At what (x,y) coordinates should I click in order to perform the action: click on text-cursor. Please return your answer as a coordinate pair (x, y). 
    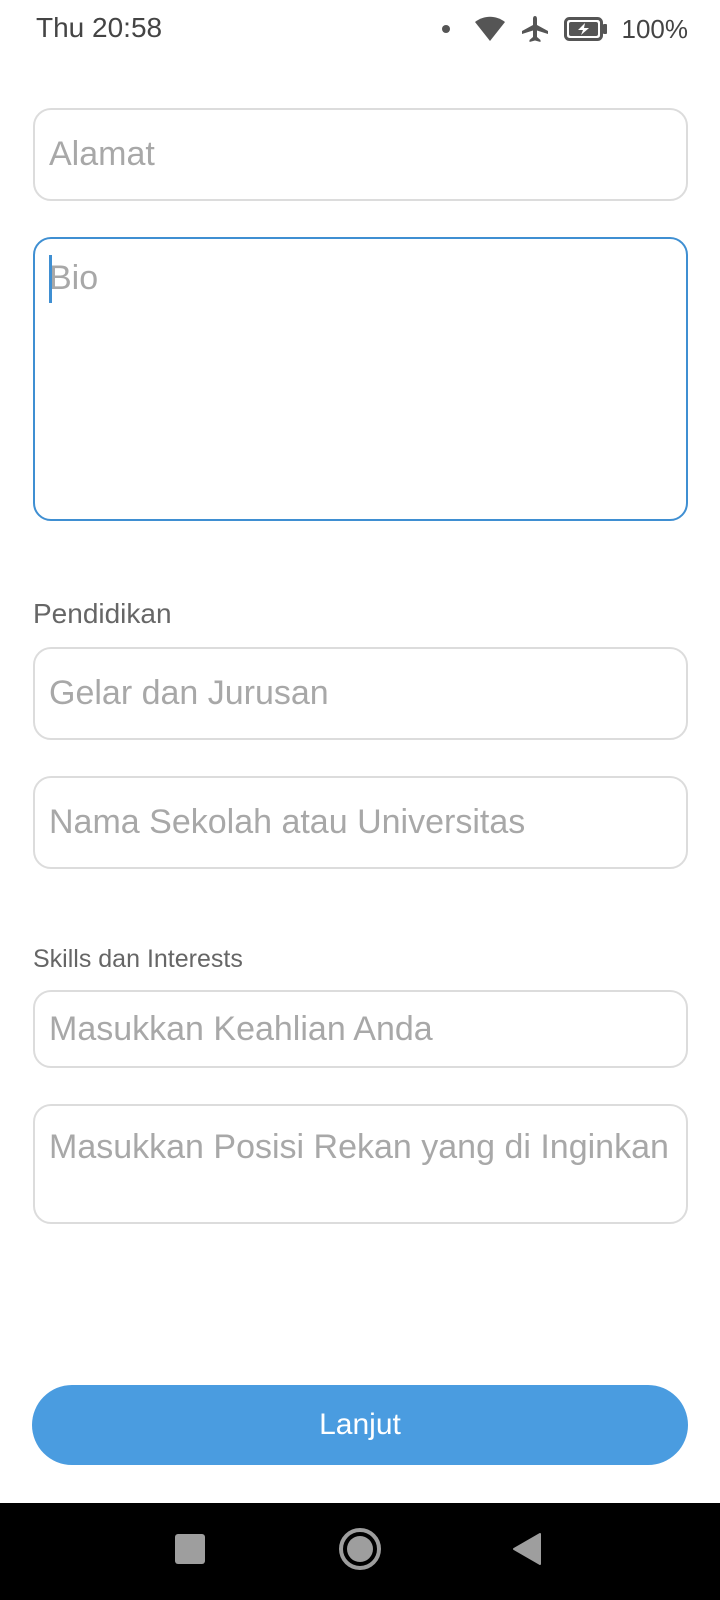
    Looking at the image, I should click on (50, 279).